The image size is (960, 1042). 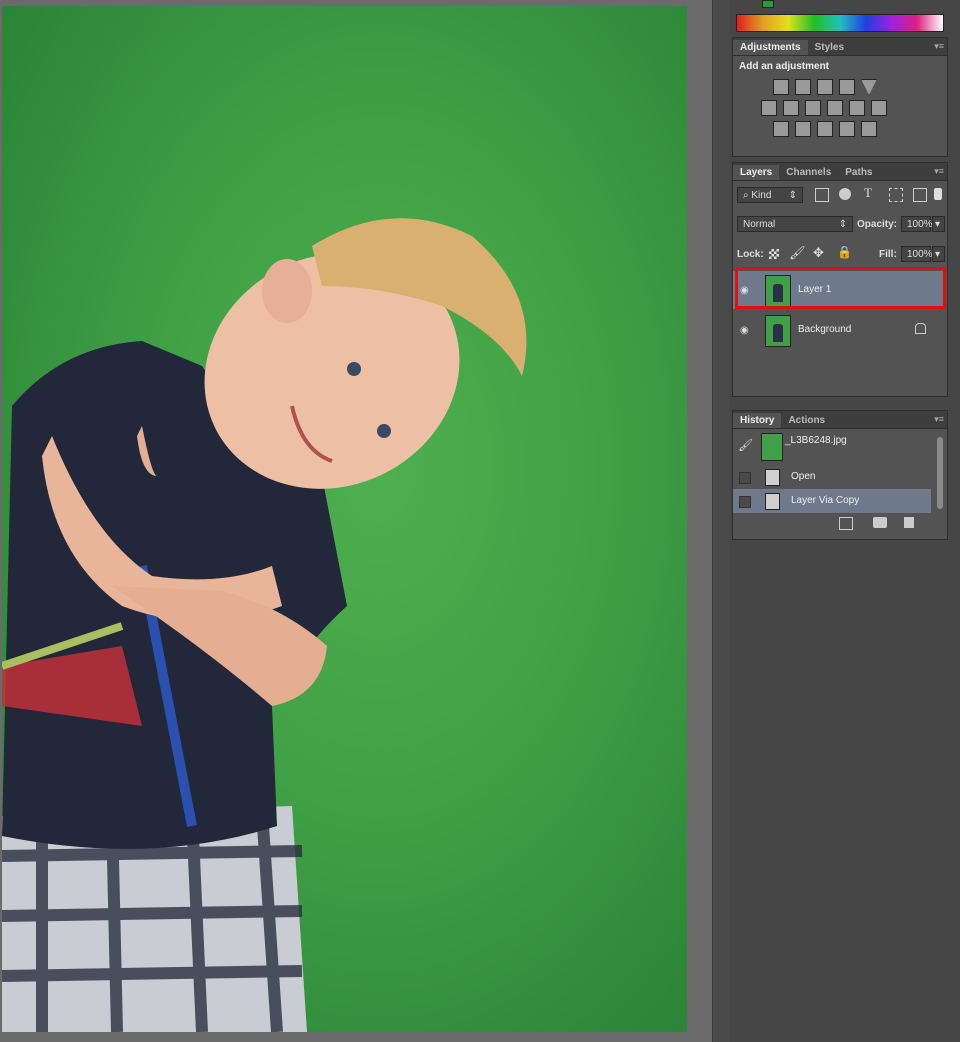 I want to click on exposure-icon, so click(x=847, y=87).